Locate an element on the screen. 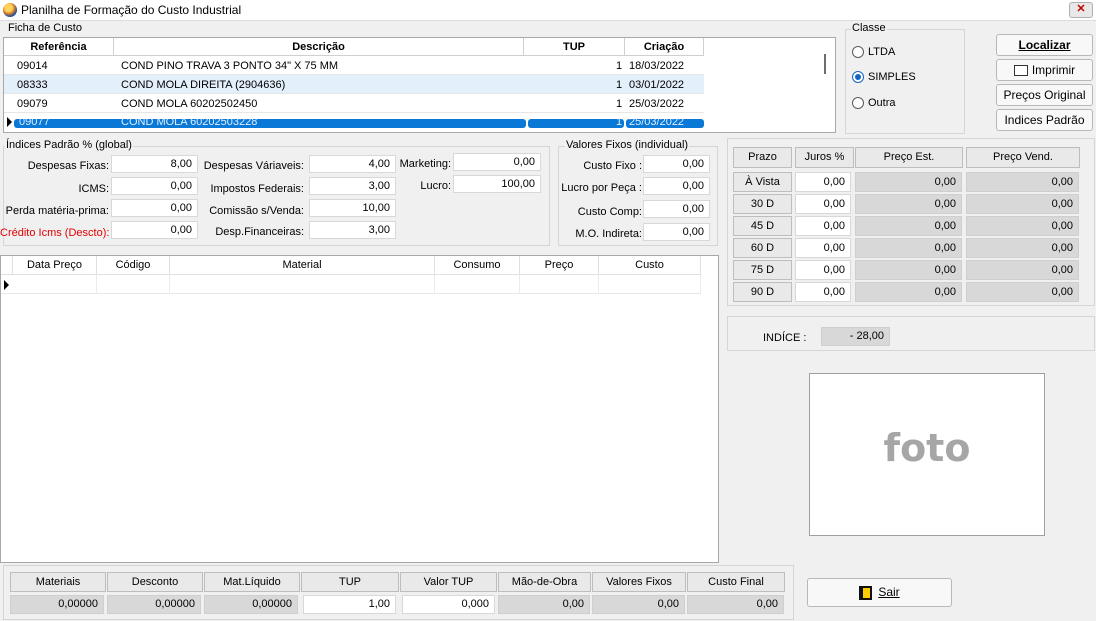 This screenshot has height=621, width=1096. imprimir-button: Imprimir is located at coordinates (1044, 70).